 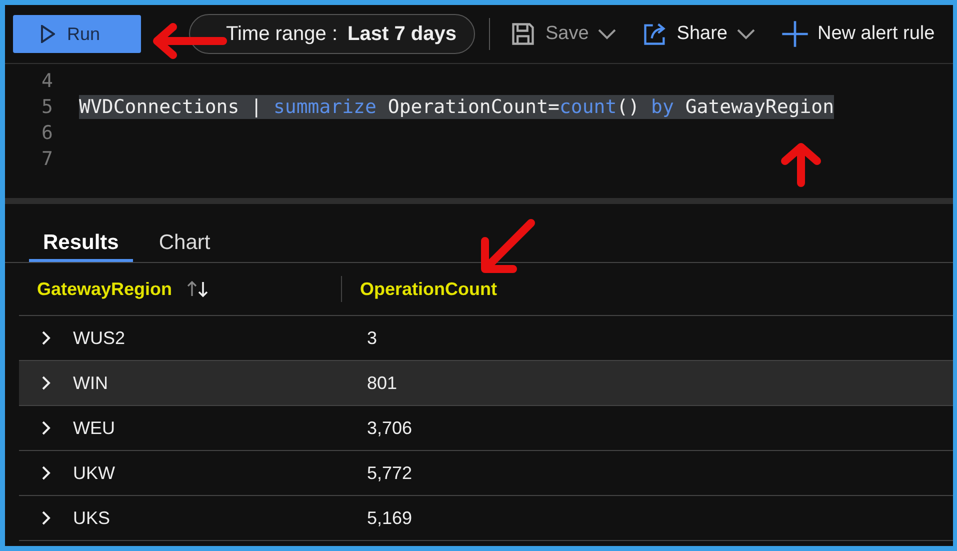 I want to click on column-header: OperationCount, so click(x=419, y=289).